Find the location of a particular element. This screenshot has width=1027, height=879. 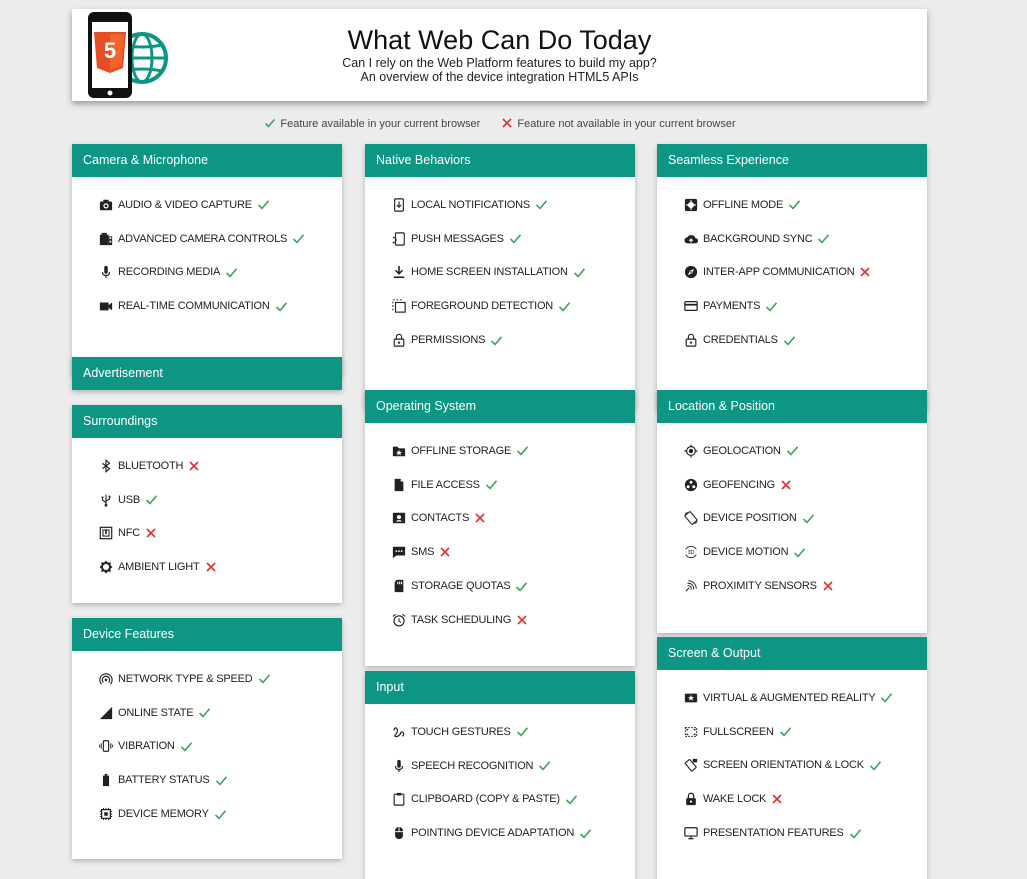

feature-item: Fullscreen is located at coordinates (792, 732).